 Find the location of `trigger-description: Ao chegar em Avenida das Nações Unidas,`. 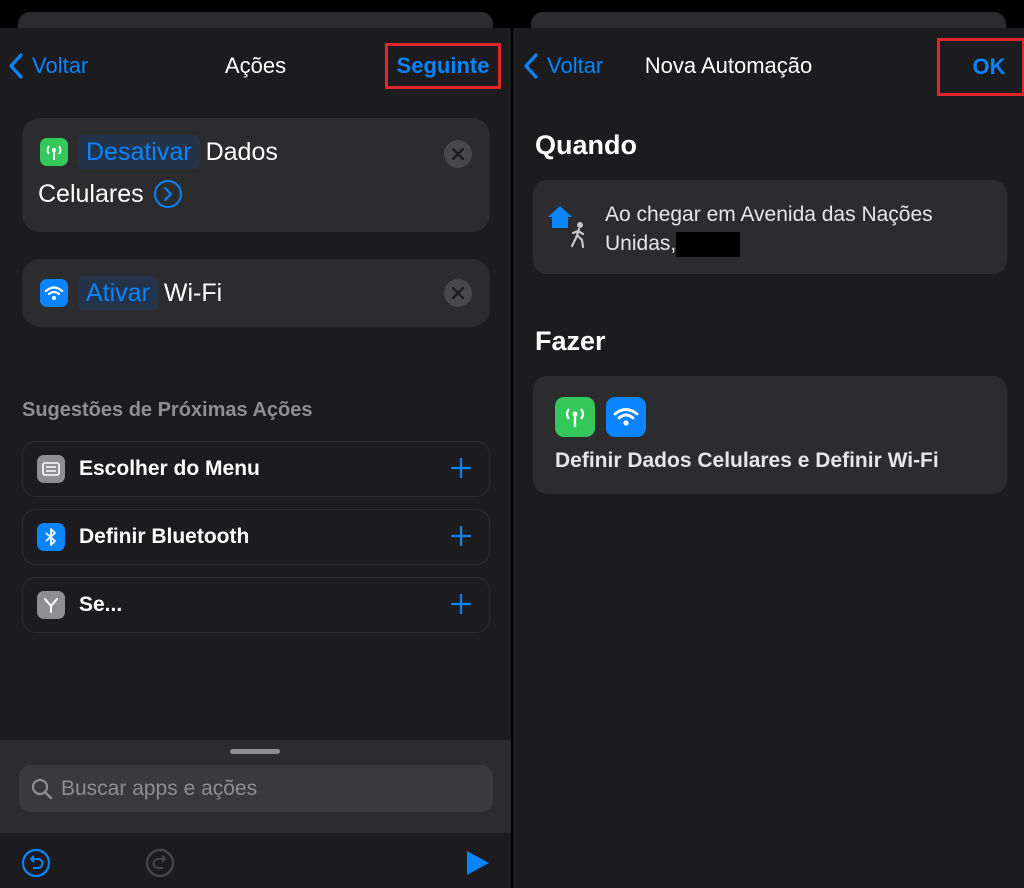

trigger-description: Ao chegar em Avenida das Nações Unidas, is located at coordinates (795, 229).